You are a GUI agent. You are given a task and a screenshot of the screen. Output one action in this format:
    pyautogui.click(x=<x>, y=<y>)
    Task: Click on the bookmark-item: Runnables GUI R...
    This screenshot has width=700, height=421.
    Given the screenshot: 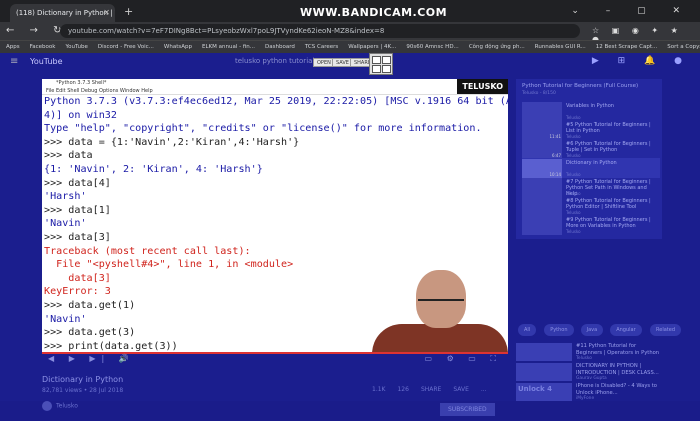 What is the action you would take?
    pyautogui.click(x=560, y=47)
    